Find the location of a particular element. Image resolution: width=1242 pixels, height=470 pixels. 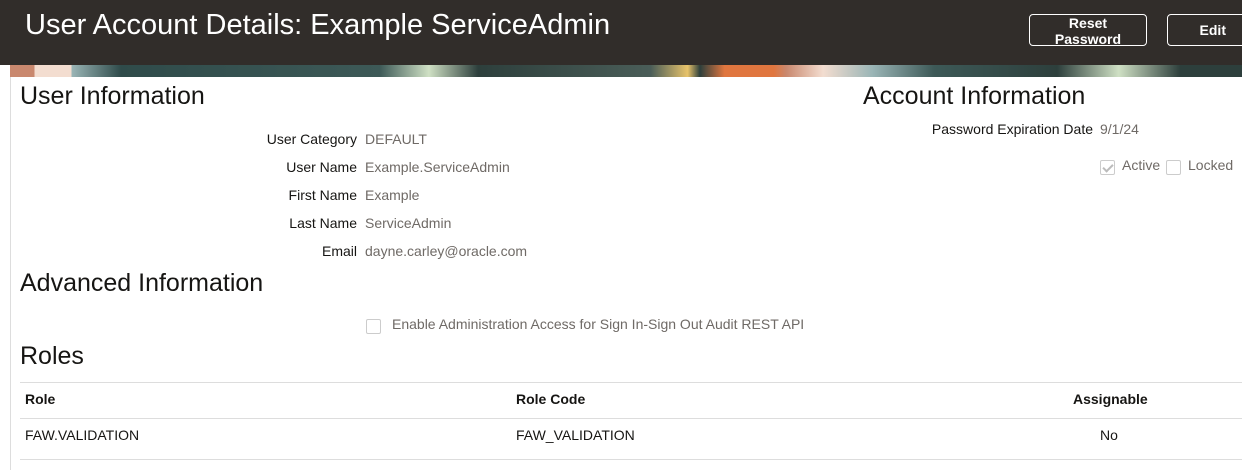

table-row-border is located at coordinates (631, 459).